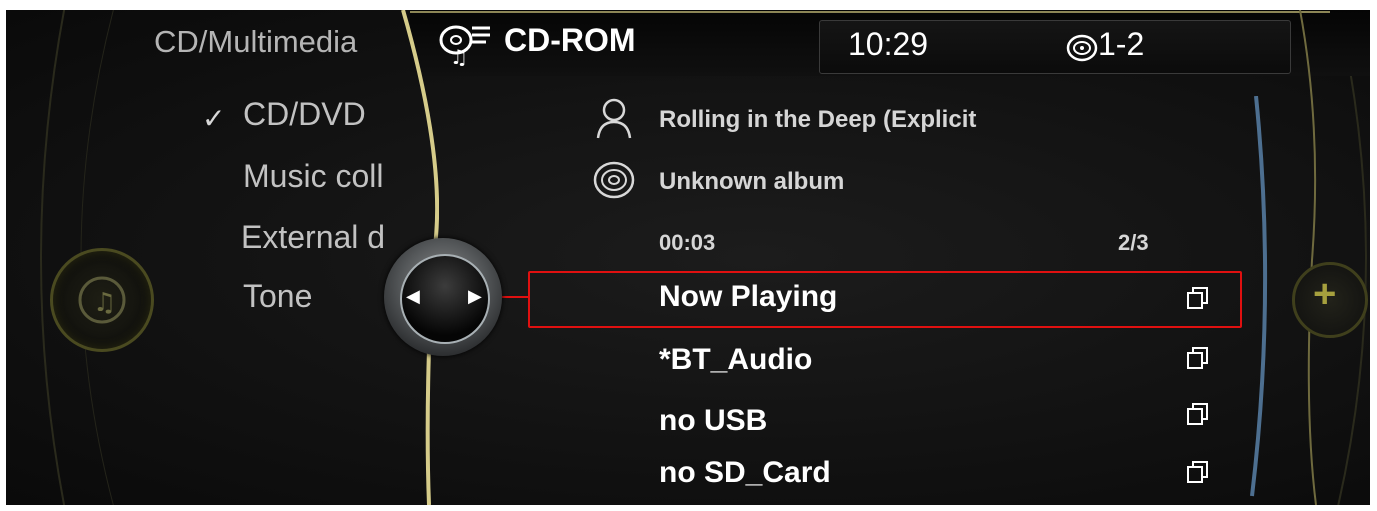 The image size is (1377, 511). What do you see at coordinates (748, 297) in the screenshot?
I see `source-item-now-playing: Now Playing` at bounding box center [748, 297].